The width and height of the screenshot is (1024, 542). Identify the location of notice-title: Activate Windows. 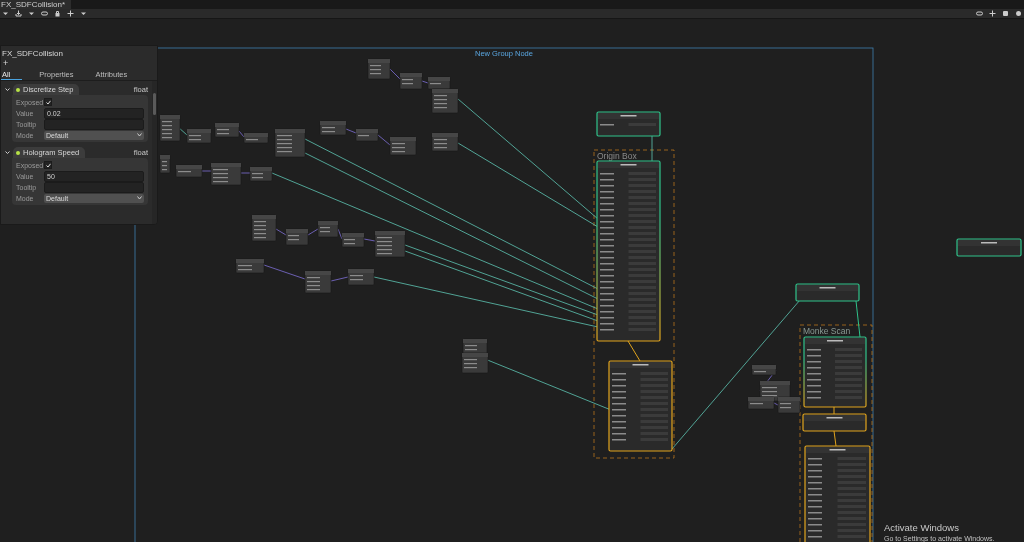
(922, 527).